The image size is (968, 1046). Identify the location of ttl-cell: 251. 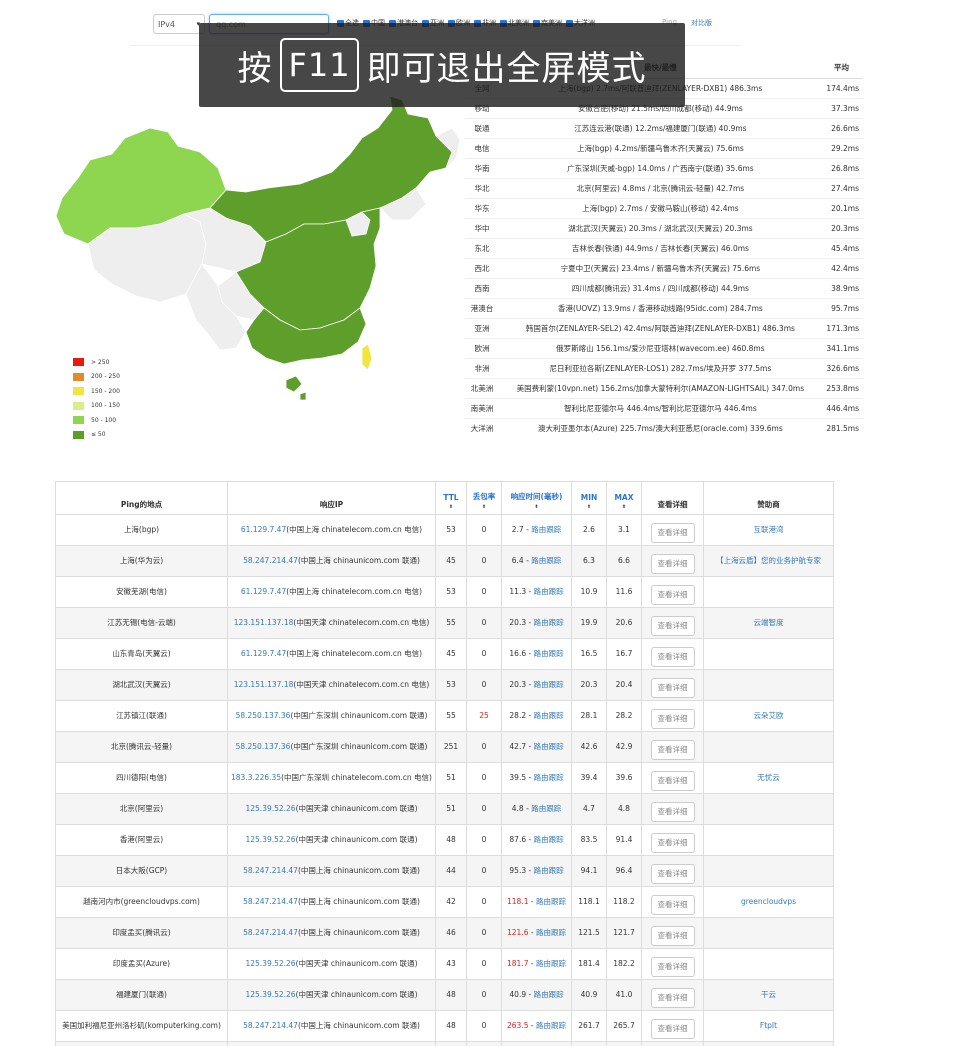
(451, 747).